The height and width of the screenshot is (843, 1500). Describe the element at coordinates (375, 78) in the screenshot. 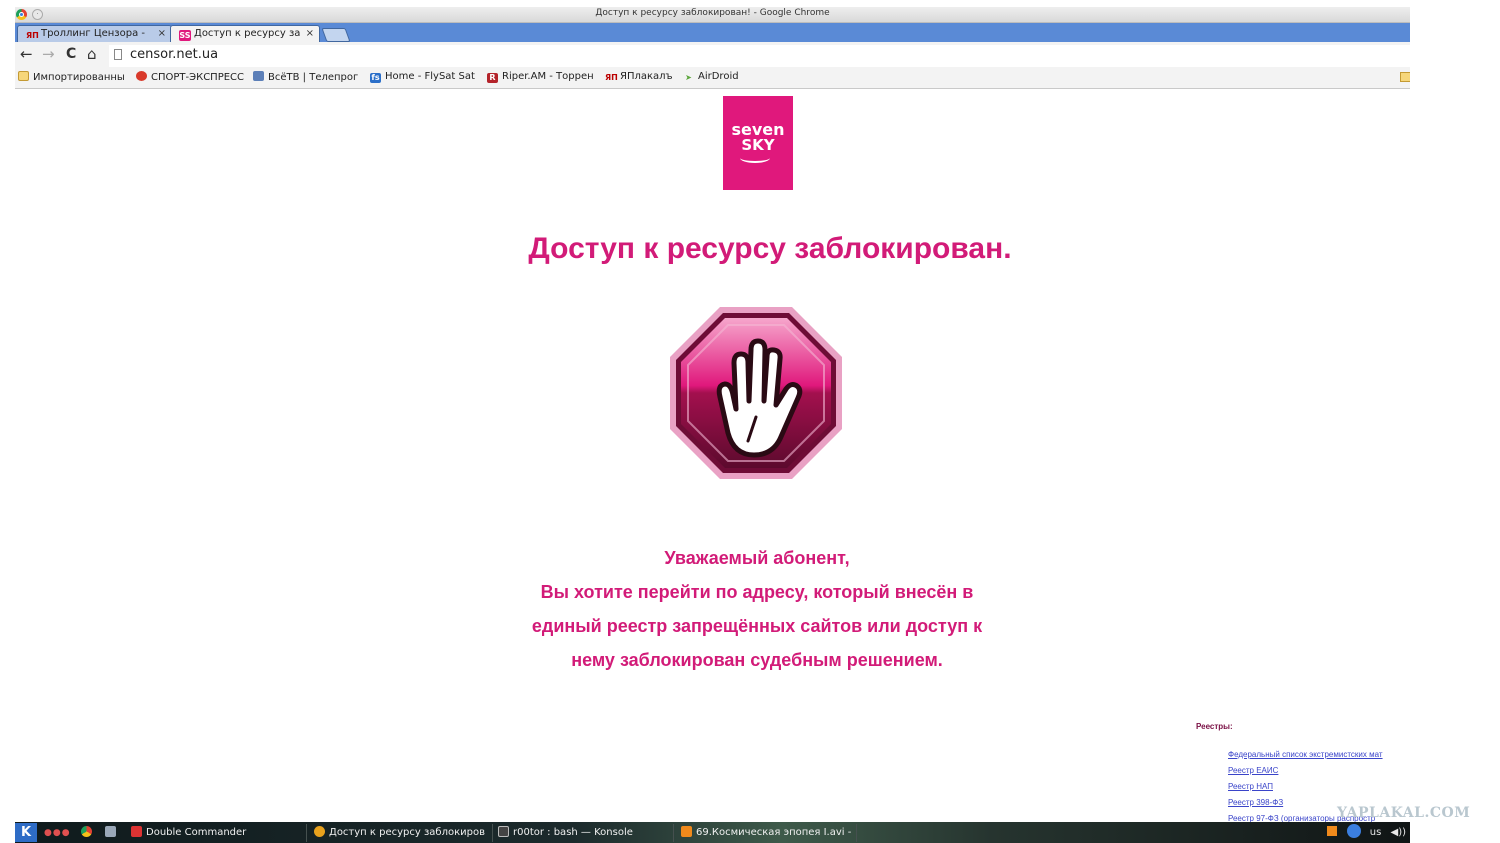

I see `flysat-icon: fs` at that location.